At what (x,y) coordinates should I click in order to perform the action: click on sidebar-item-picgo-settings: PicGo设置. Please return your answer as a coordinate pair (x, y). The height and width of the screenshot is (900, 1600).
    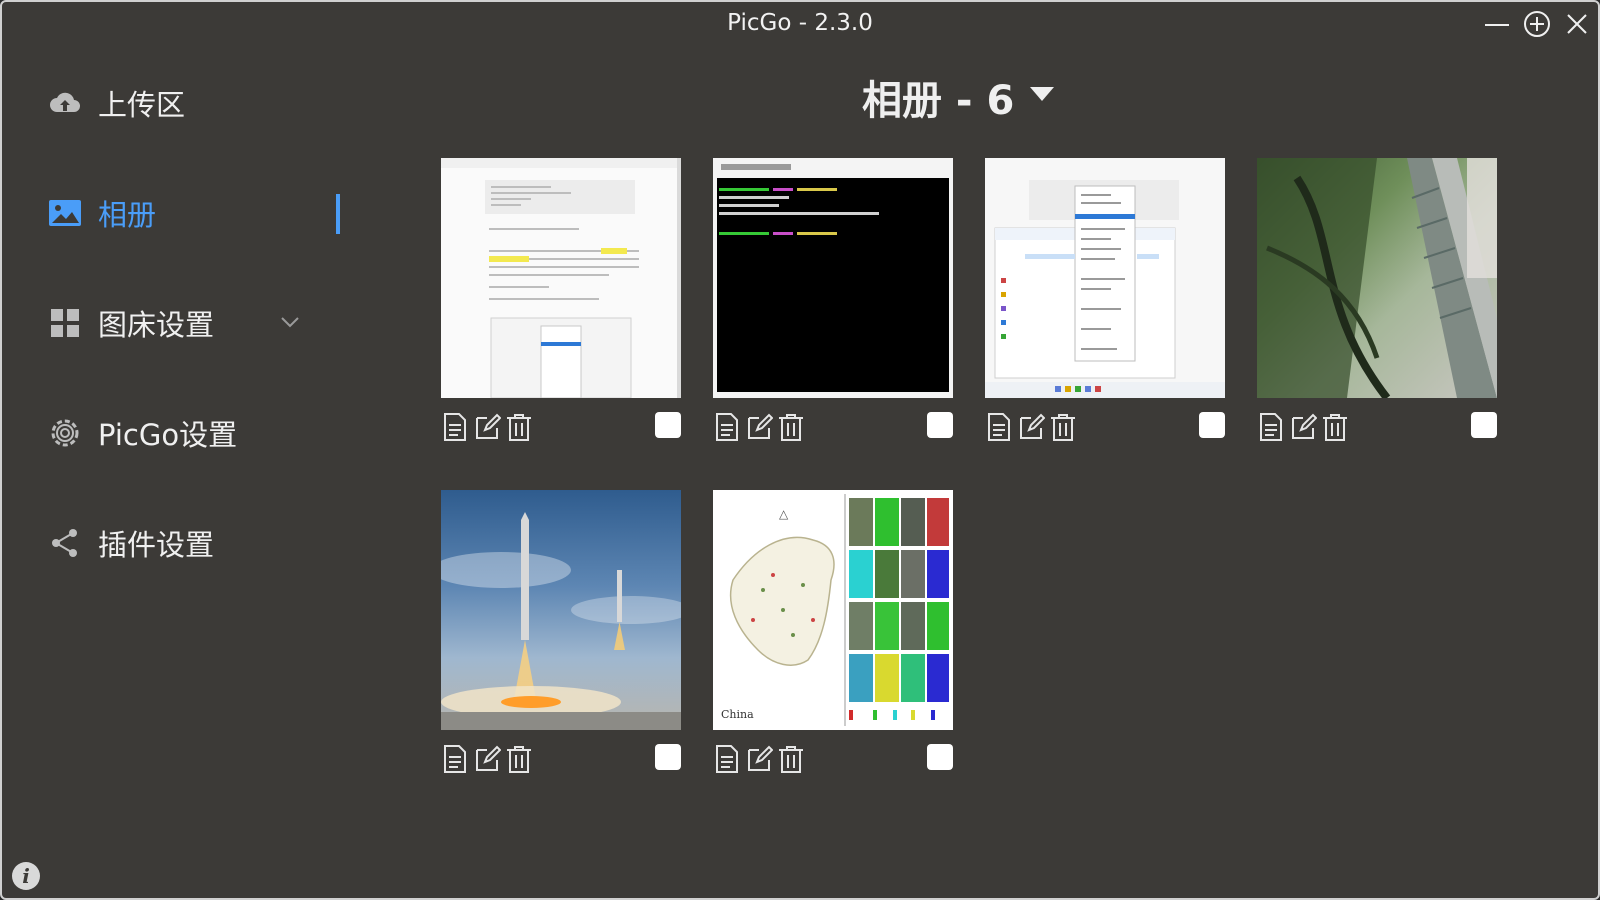
    Looking at the image, I should click on (198, 433).